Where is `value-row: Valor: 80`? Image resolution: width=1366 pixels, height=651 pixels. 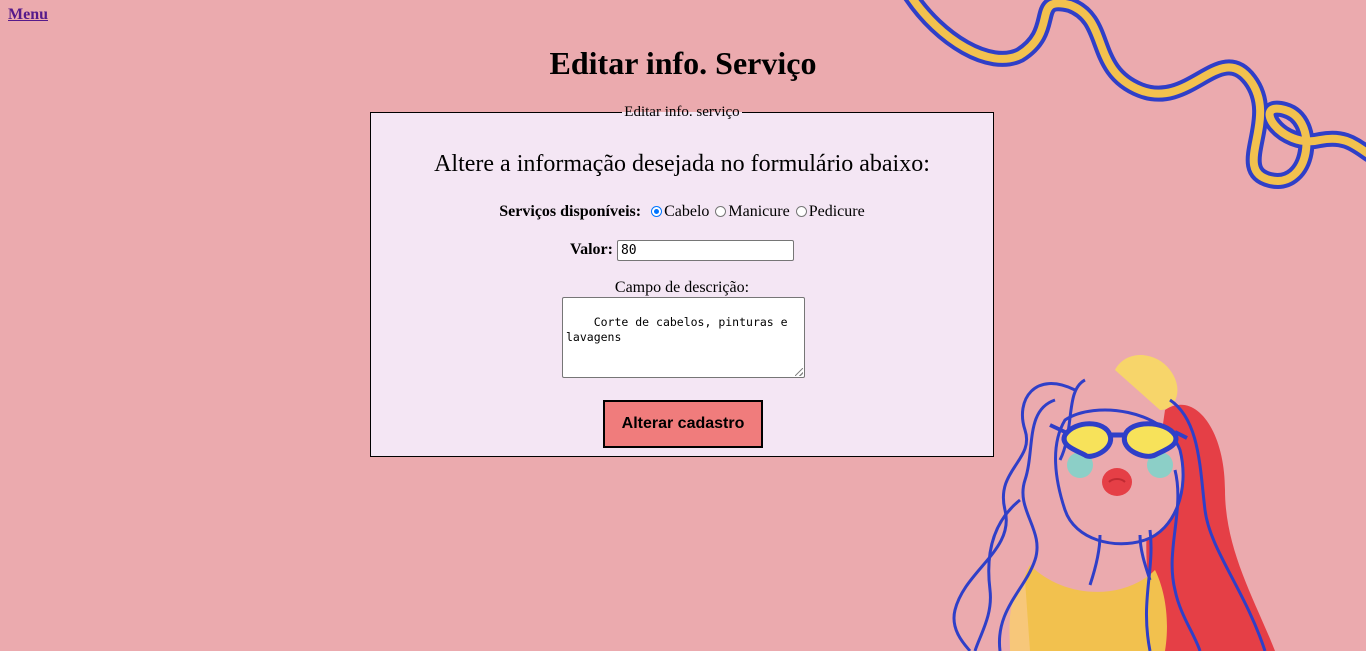 value-row: Valor: 80 is located at coordinates (682, 250).